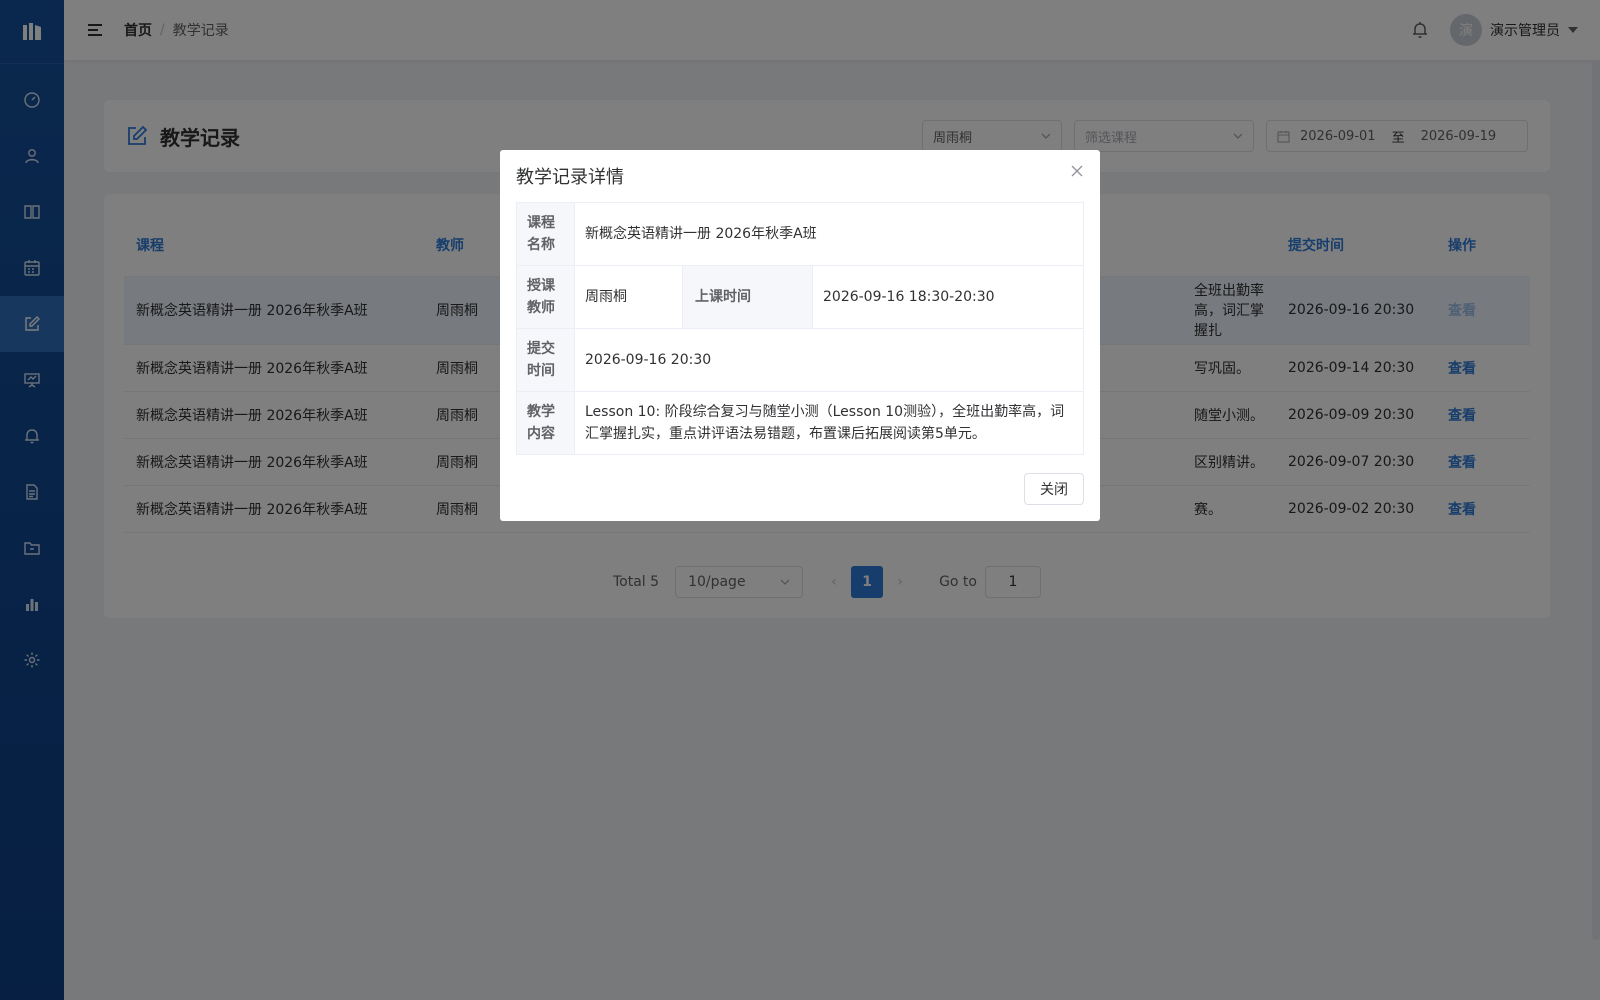 The height and width of the screenshot is (1000, 1600). What do you see at coordinates (948, 297) in the screenshot?
I see `detail-value-class-time: 2026-09-16 18:30-20:30` at bounding box center [948, 297].